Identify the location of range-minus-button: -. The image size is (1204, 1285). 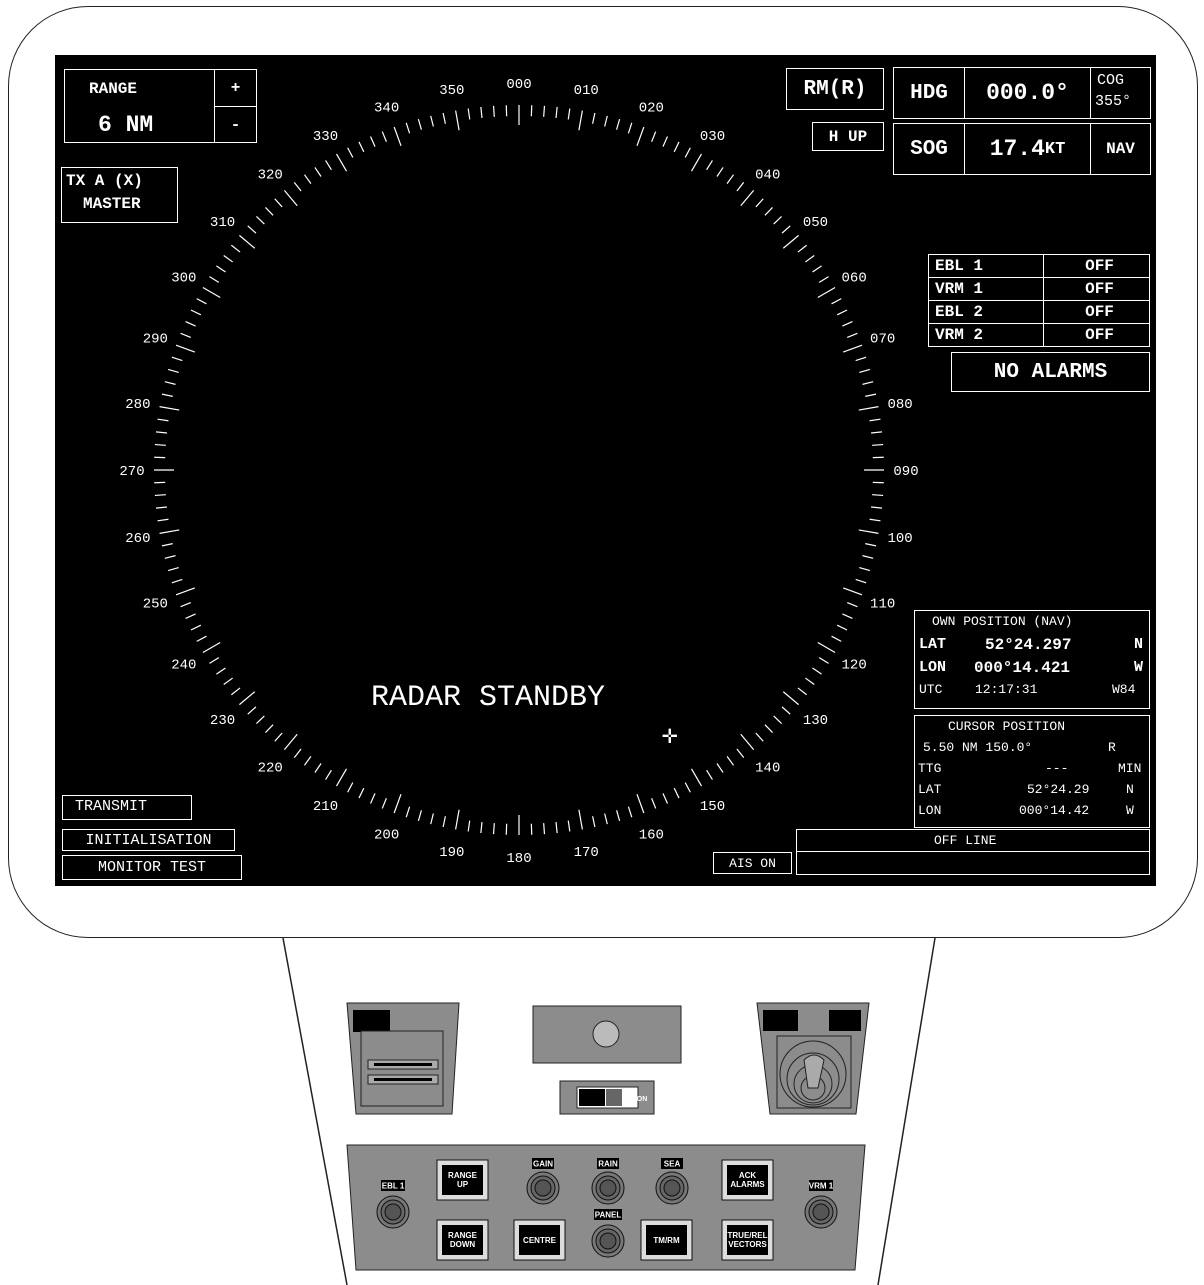
(235, 124).